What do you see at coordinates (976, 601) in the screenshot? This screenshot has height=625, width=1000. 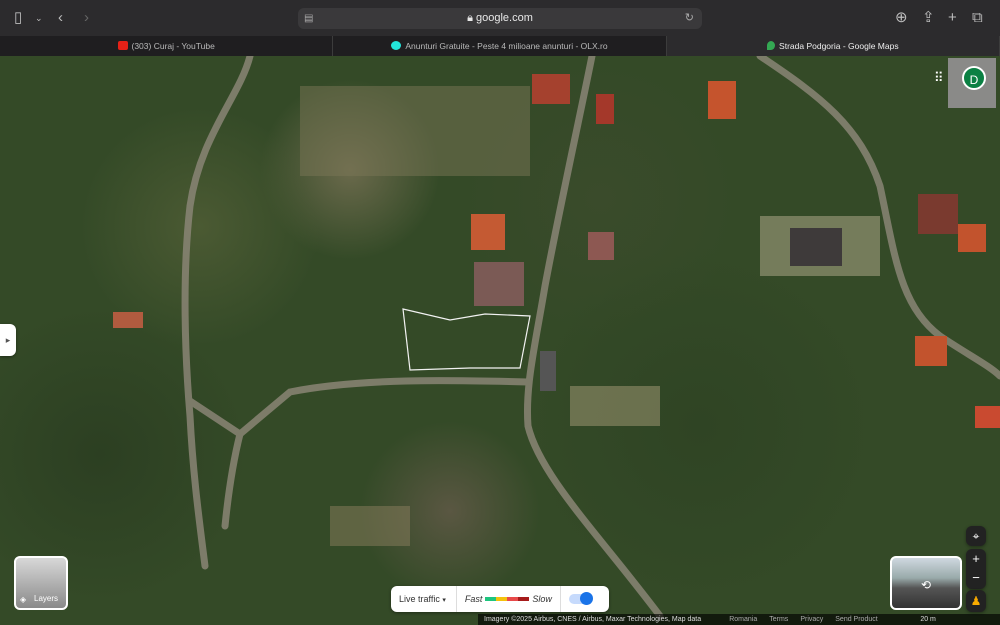 I see `pegman-button: ♟` at bounding box center [976, 601].